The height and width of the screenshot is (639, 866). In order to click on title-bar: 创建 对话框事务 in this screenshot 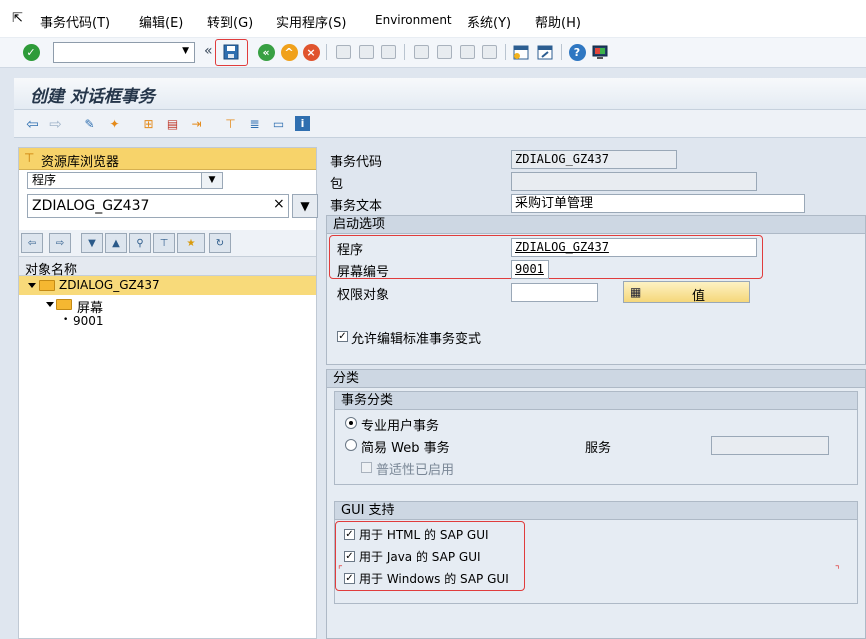, I will do `click(440, 94)`.